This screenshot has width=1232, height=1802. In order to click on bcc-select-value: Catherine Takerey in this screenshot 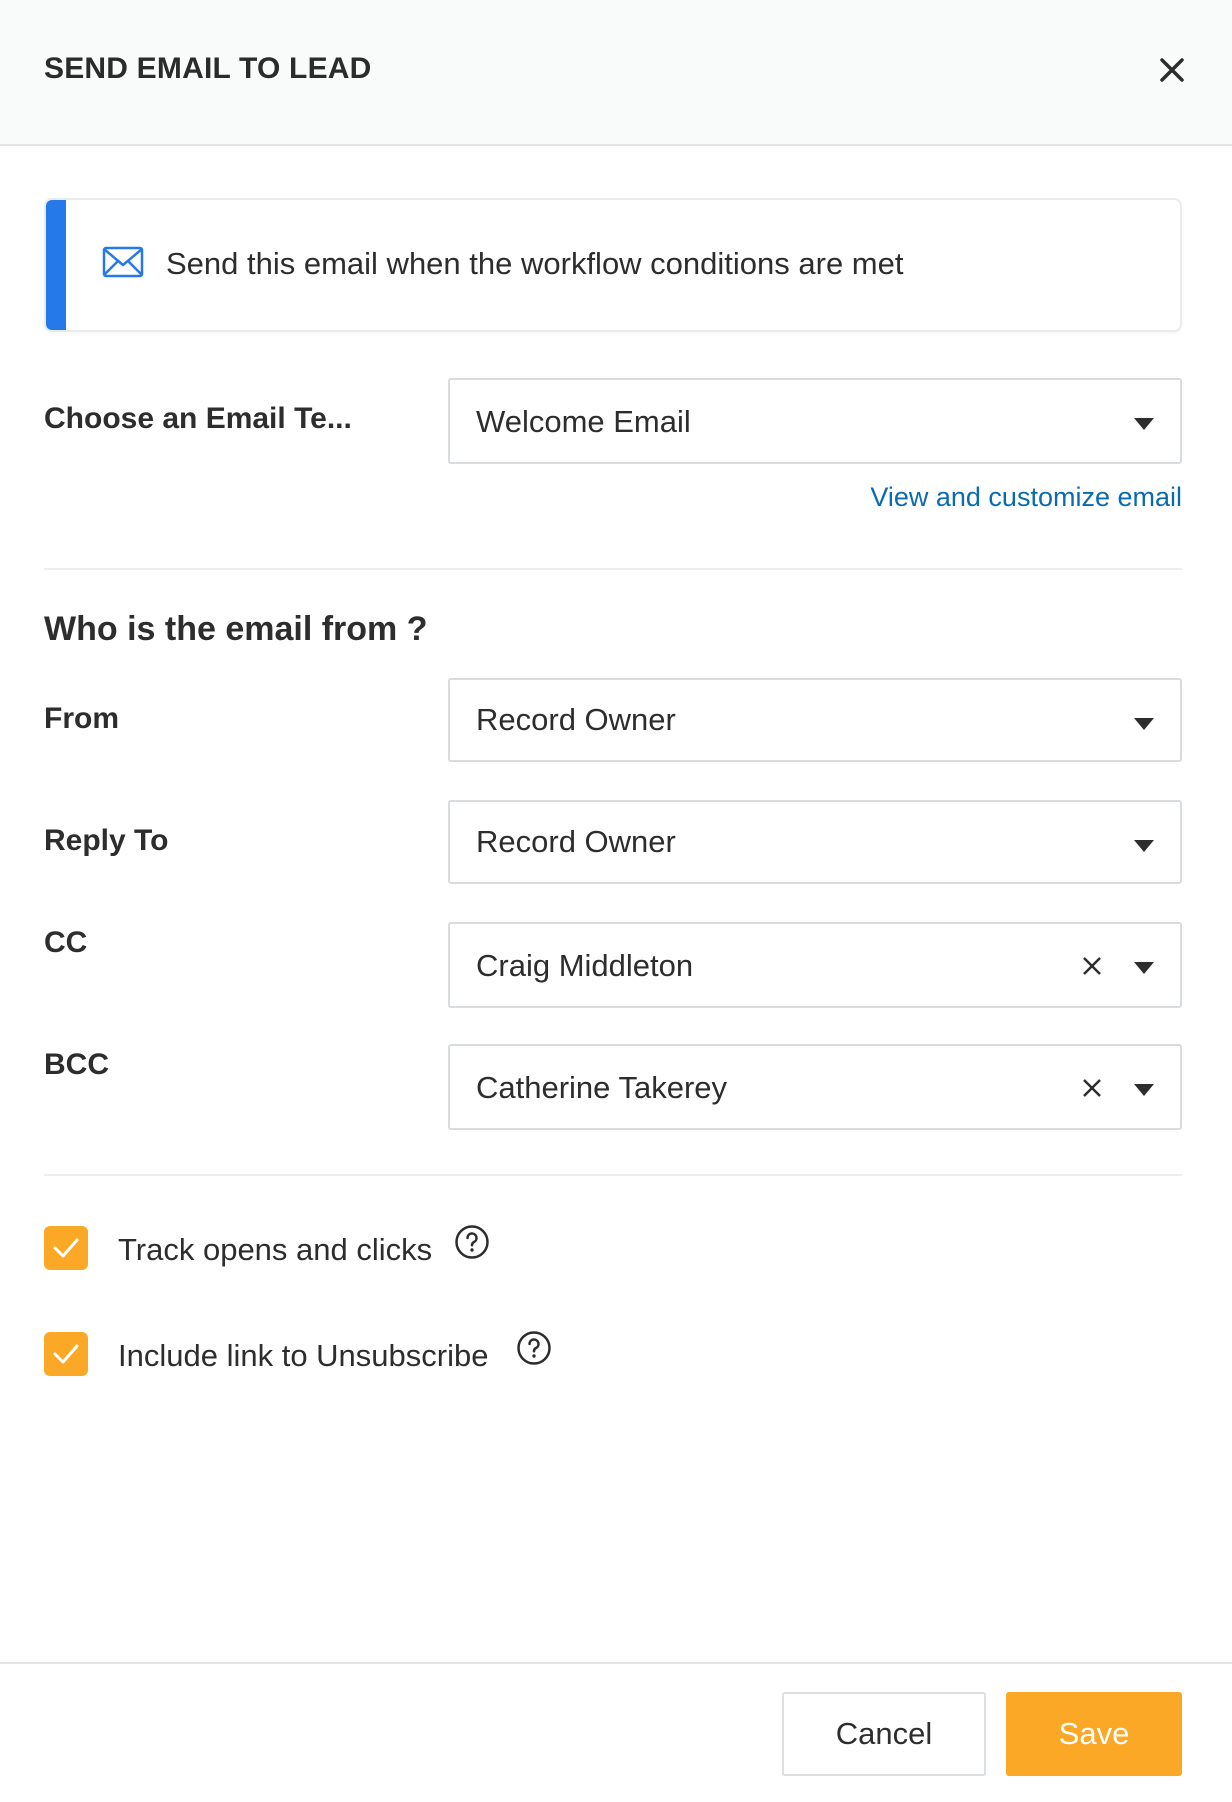, I will do `click(602, 1087)`.